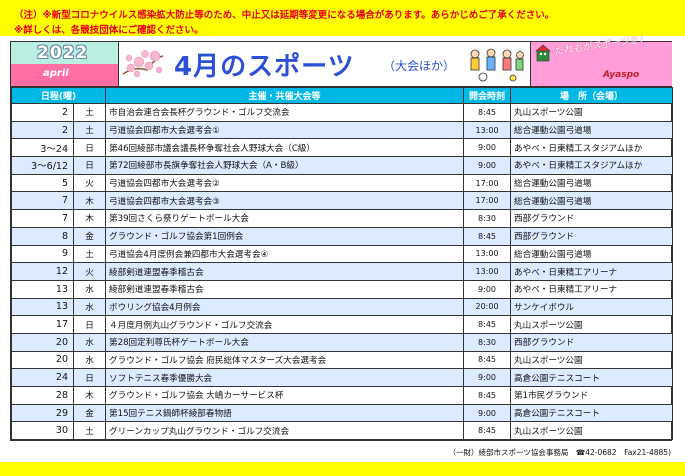 The image size is (685, 476). Describe the element at coordinates (42, 271) in the screenshot. I see `cell-date: 12` at that location.